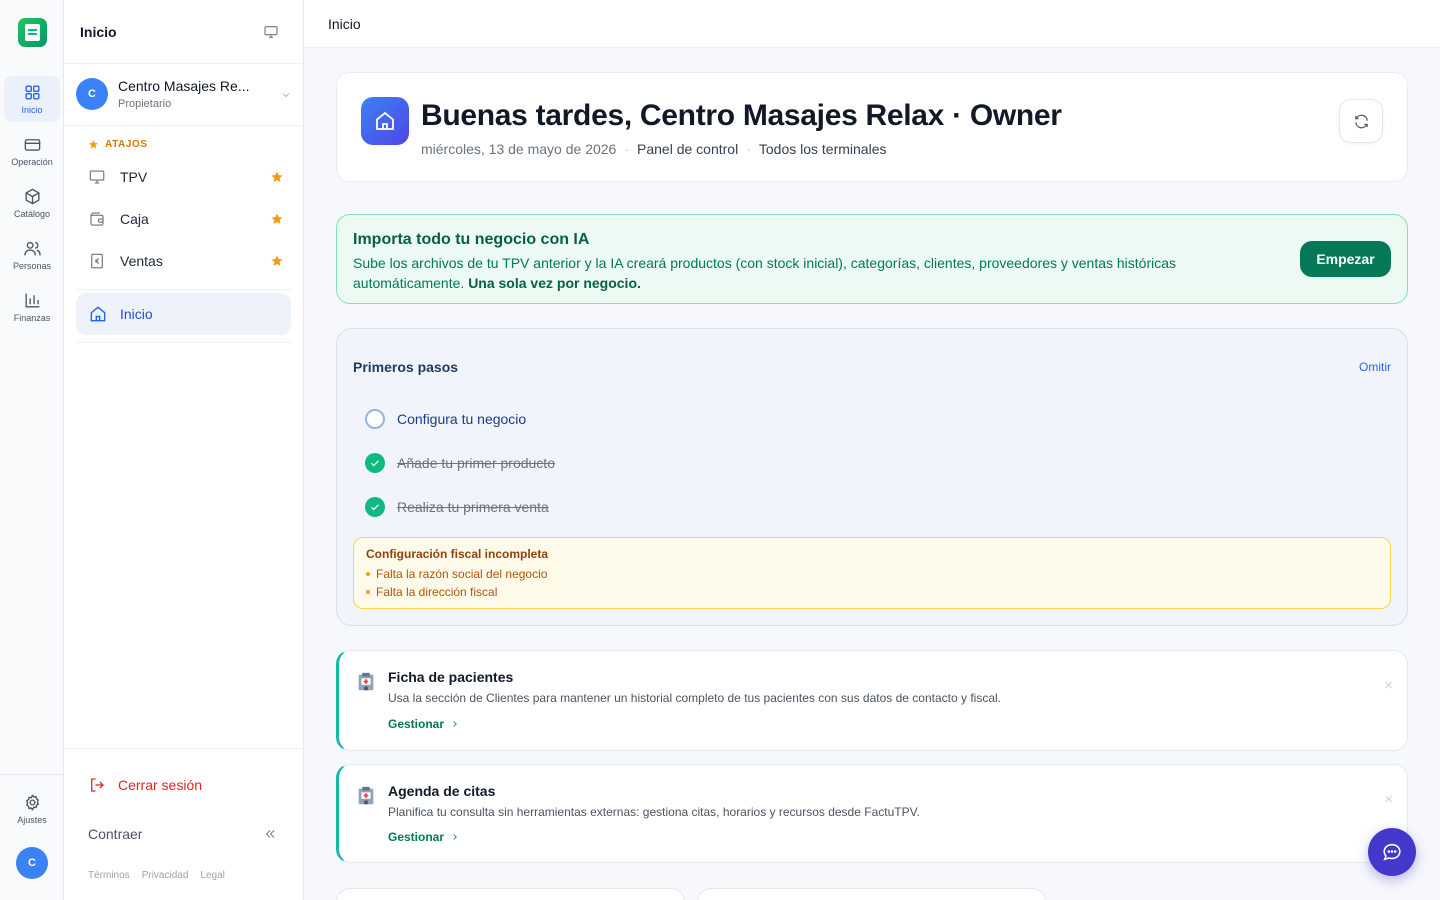  Describe the element at coordinates (97, 785) in the screenshot. I see `logout-icon` at that location.